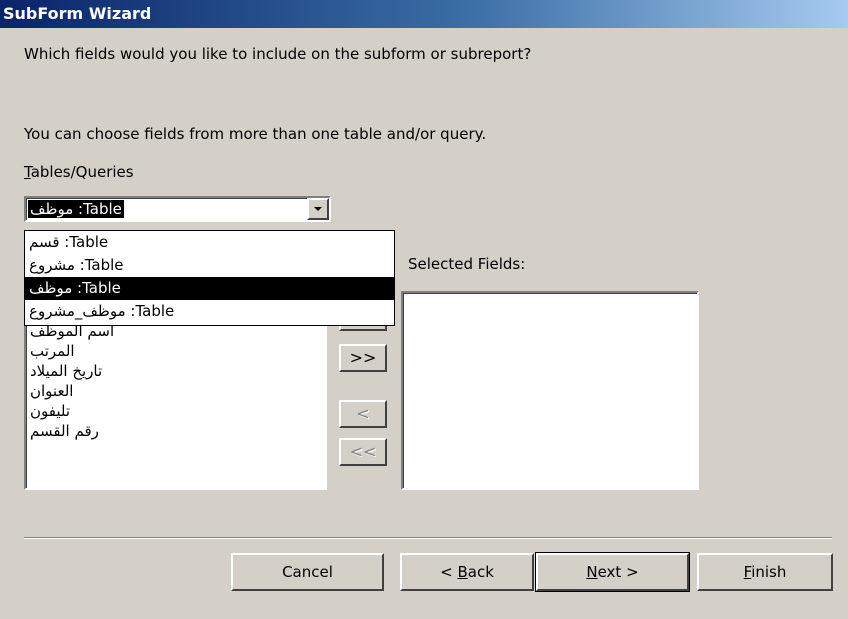 The image size is (848, 619). What do you see at coordinates (209, 311) in the screenshot?
I see `dropdown-option: Table: موظف_مشروع` at bounding box center [209, 311].